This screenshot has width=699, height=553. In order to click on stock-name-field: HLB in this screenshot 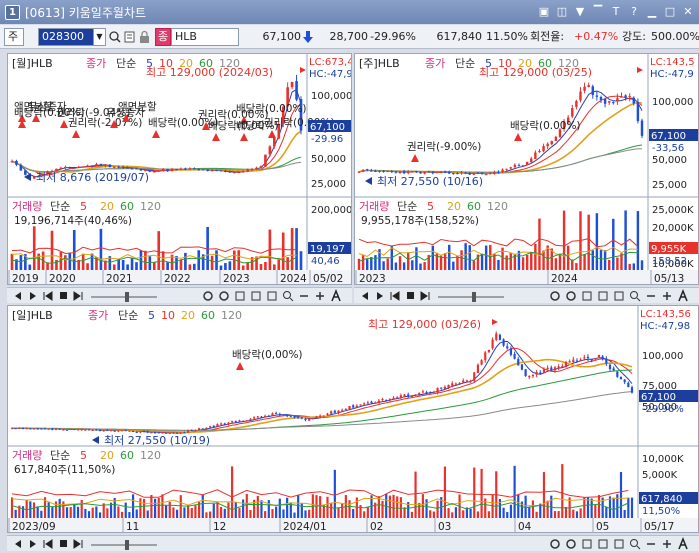, I will do `click(205, 37)`.